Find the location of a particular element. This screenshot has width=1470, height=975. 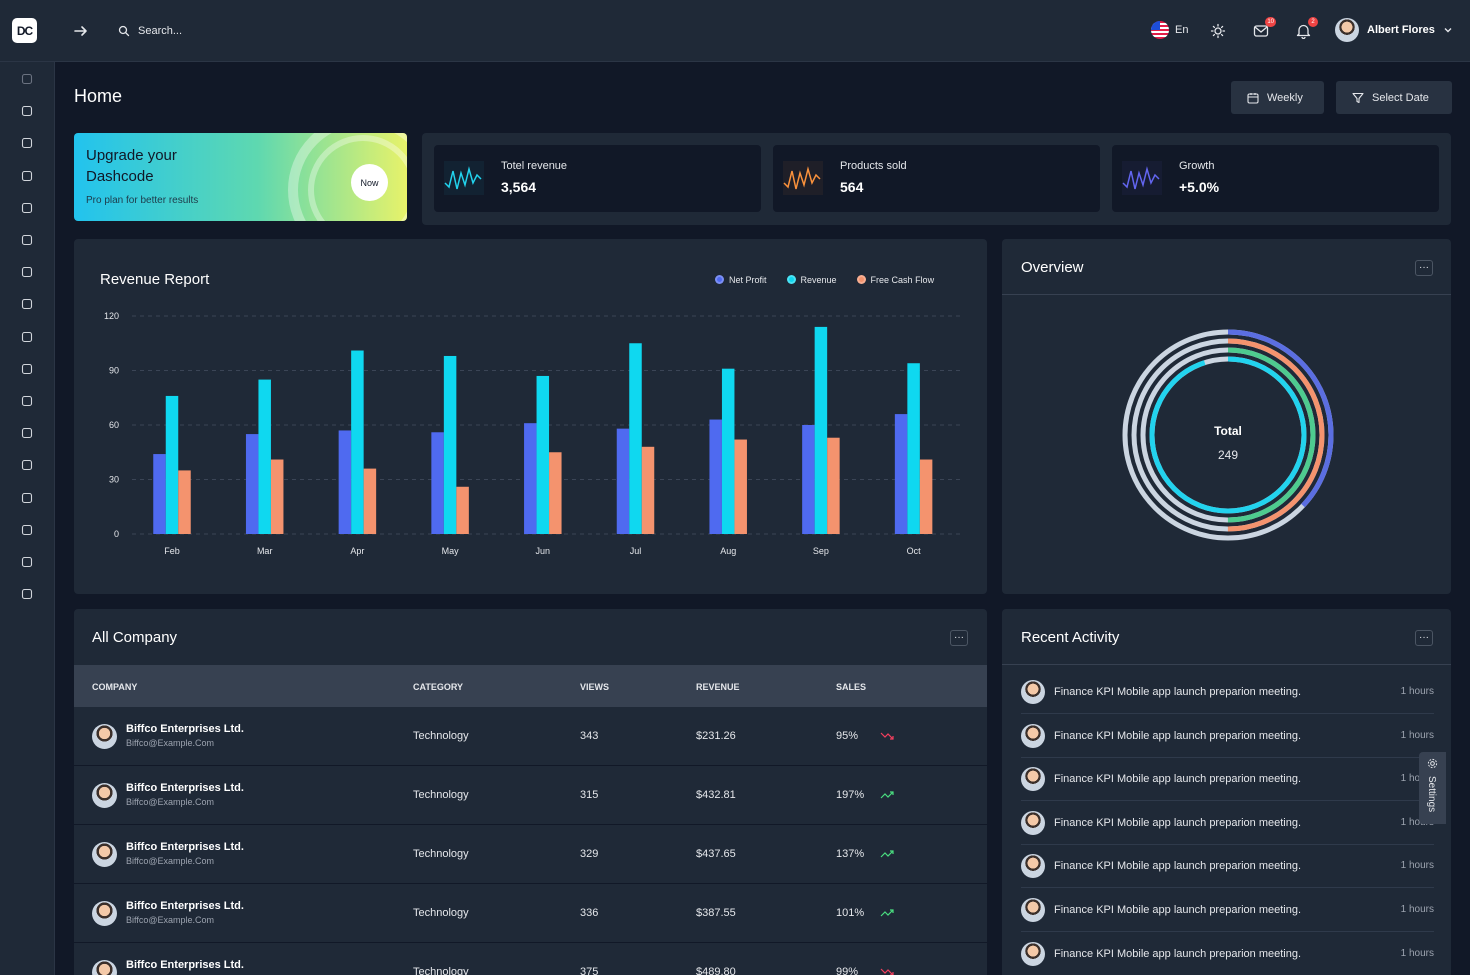

overview-more-button: ··· is located at coordinates (1424, 268).